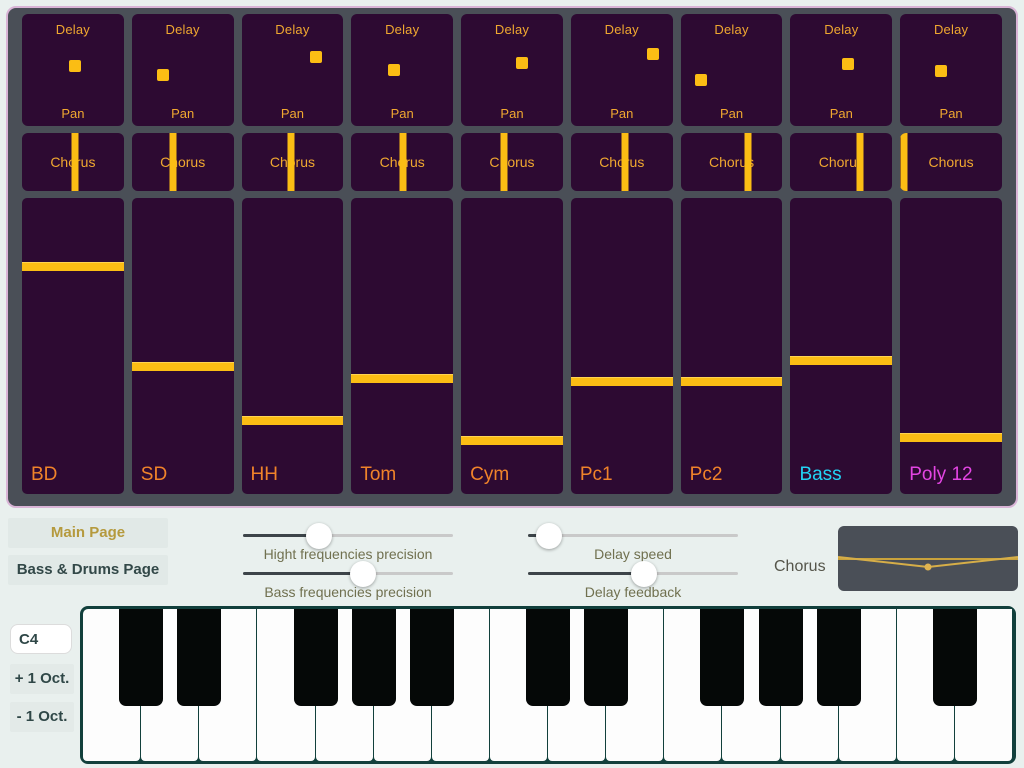  Describe the element at coordinates (292, 346) in the screenshot. I see `volume-fader: HH` at that location.